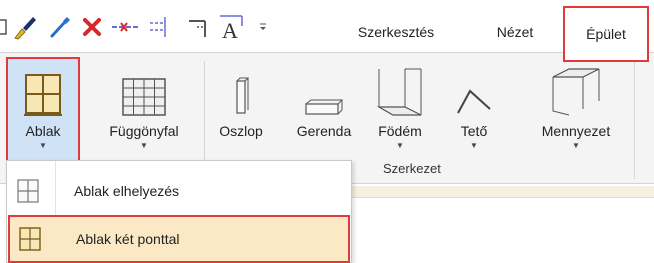  What do you see at coordinates (412, 168) in the screenshot?
I see `ribbon-group-label: Szerkezet` at bounding box center [412, 168].